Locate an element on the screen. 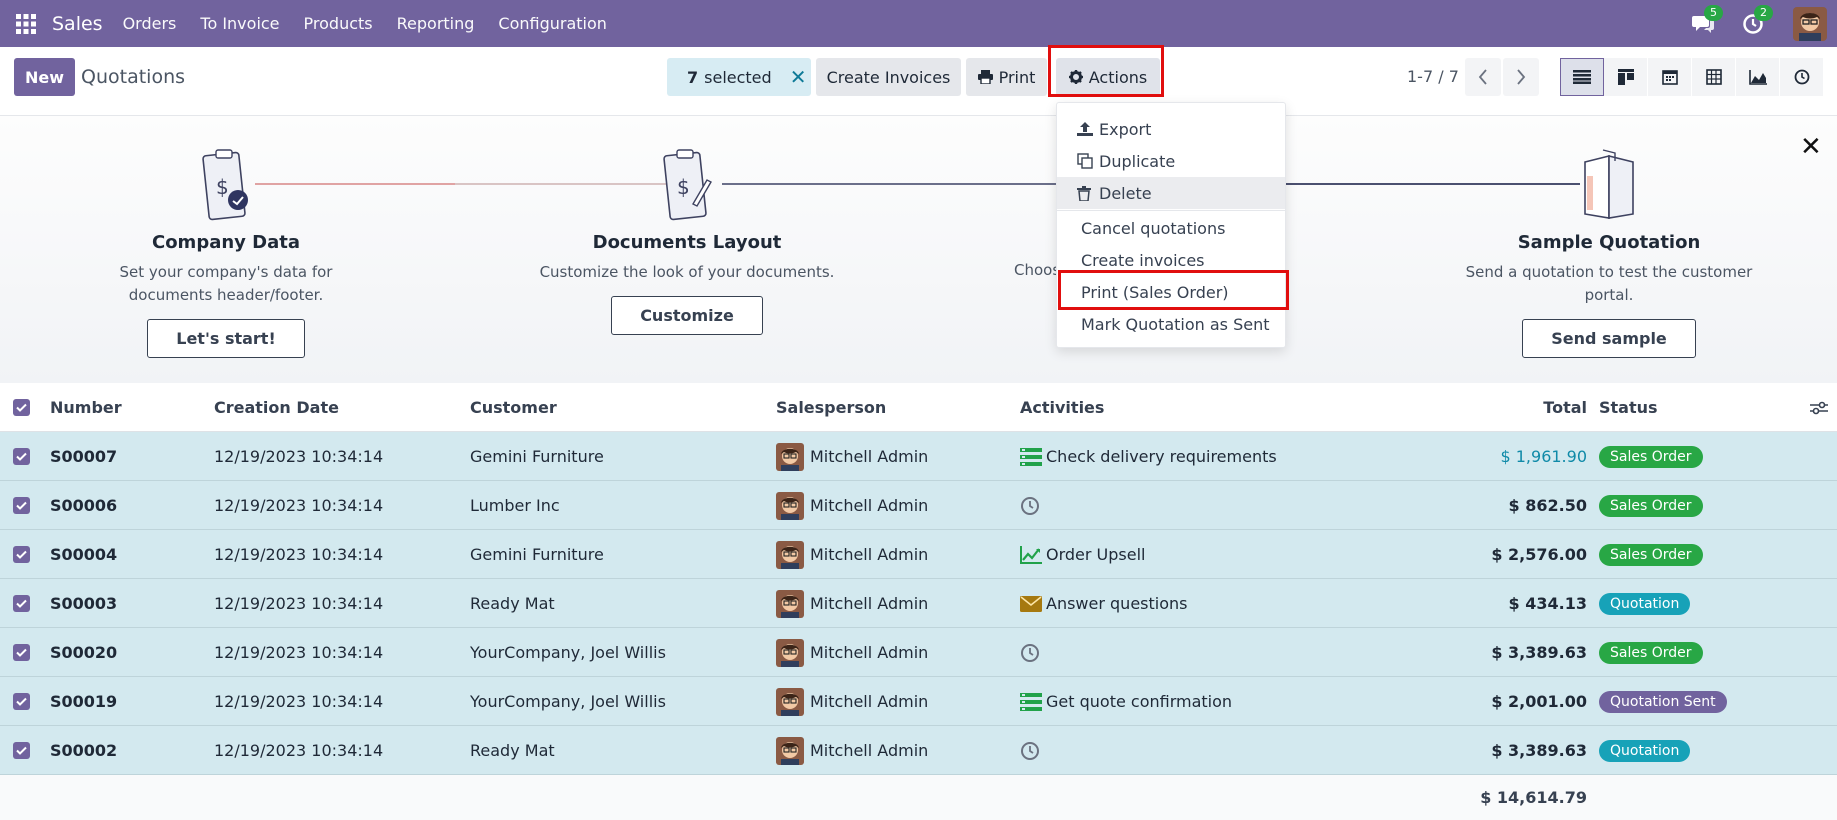  menu-item-duplicate: Duplicate is located at coordinates (1171, 161).